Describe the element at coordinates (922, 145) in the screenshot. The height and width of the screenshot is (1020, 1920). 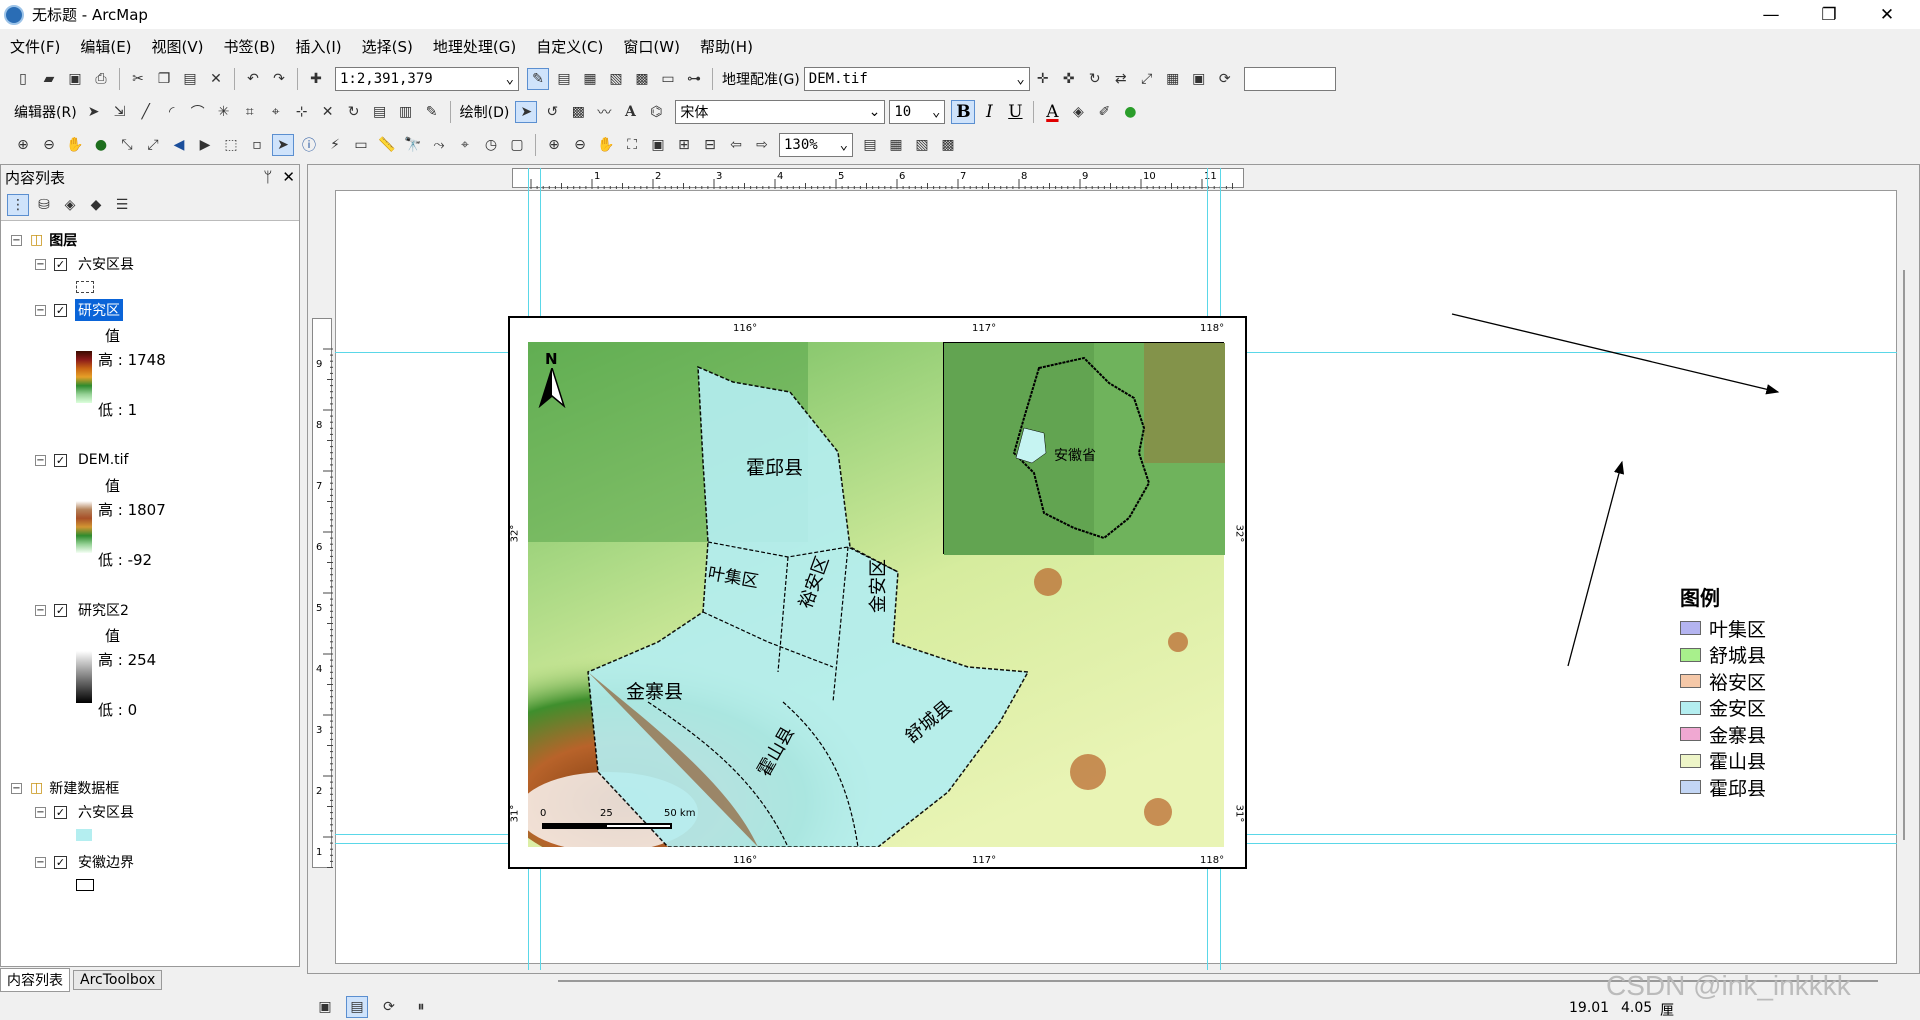
I see `change-layout-icon: ▧` at that location.